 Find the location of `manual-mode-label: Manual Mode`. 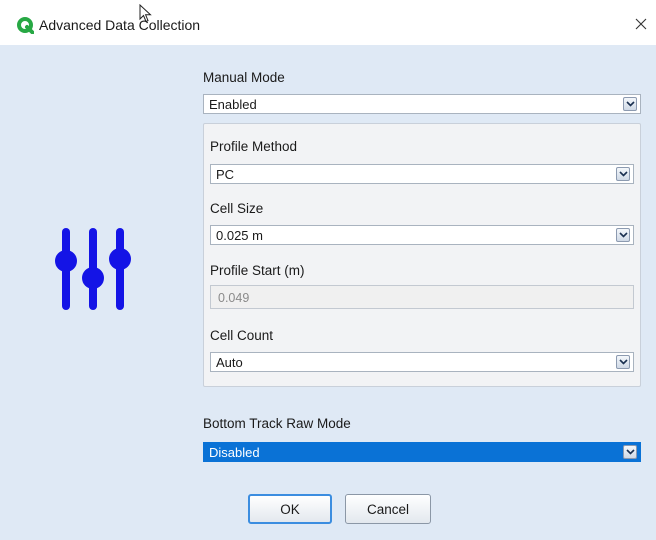

manual-mode-label: Manual Mode is located at coordinates (244, 77).